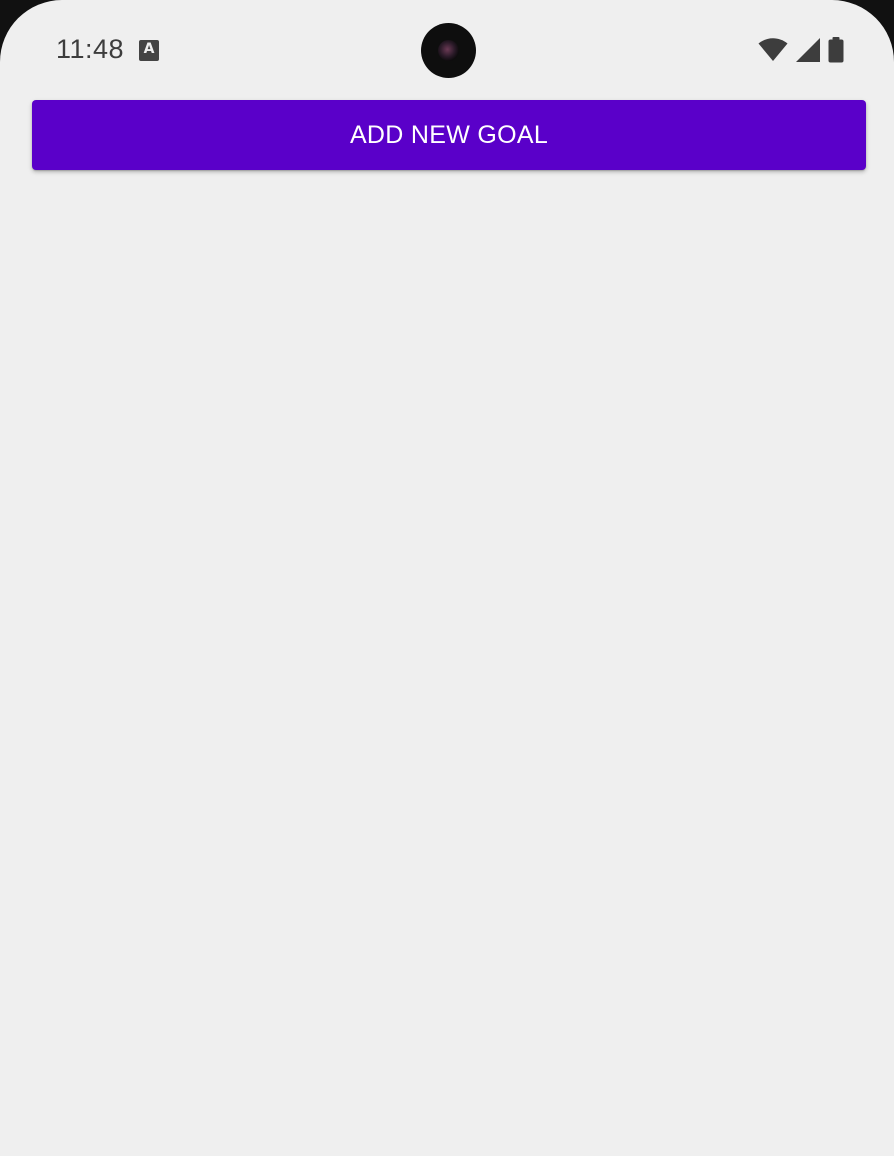 The height and width of the screenshot is (1156, 894). I want to click on status-bar: 11:48 A, so click(447, 50).